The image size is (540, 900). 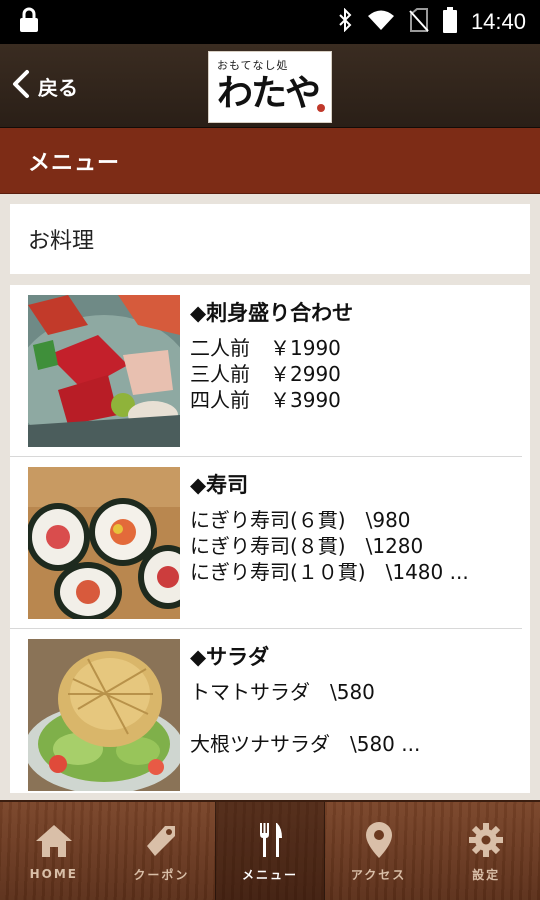 I want to click on nav-access: アクセス, so click(x=379, y=851).